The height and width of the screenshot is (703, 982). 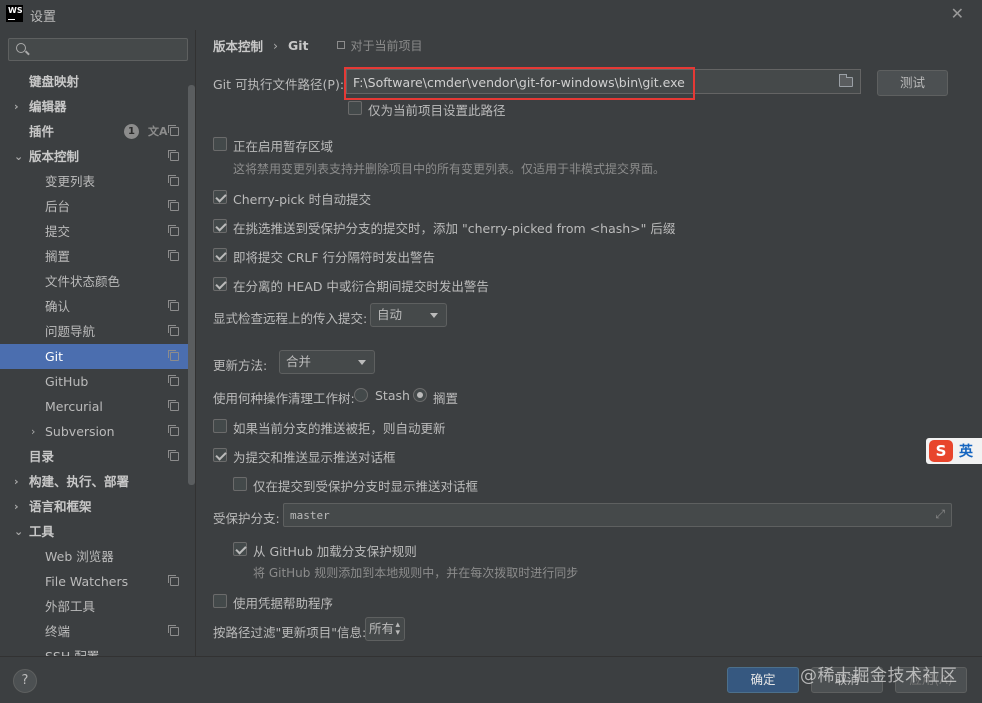 I want to click on cherry-pick-suffix-checkbox, so click(x=220, y=226).